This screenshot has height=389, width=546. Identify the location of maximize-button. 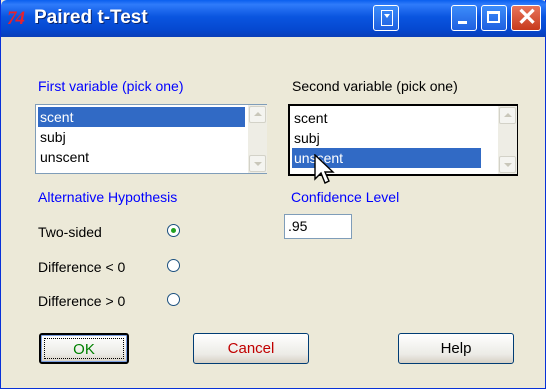
(494, 18).